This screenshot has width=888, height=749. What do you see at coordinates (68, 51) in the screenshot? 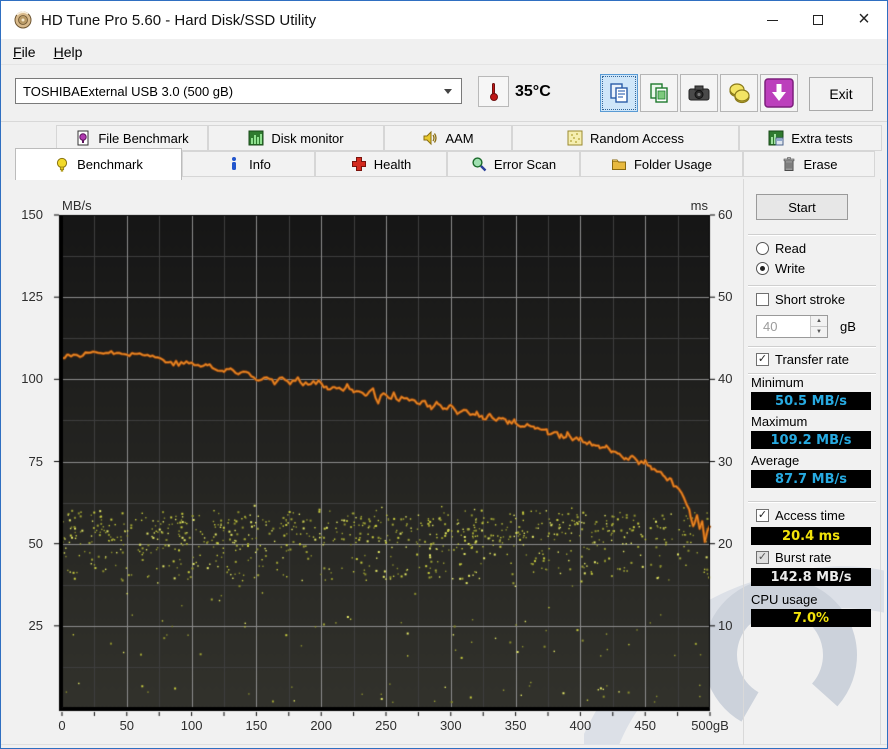
I see `menu-help: Help` at bounding box center [68, 51].